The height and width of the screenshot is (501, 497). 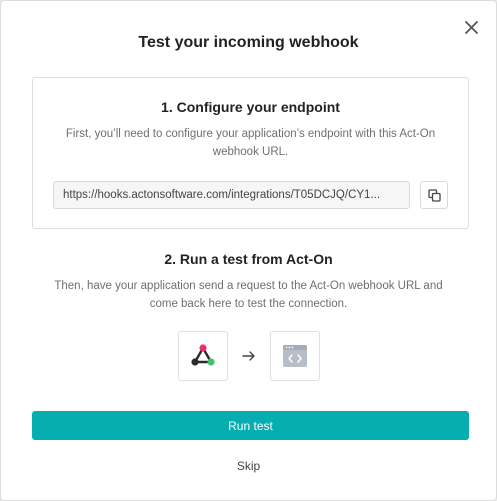 I want to click on skip-link: Skip, so click(x=248, y=466).